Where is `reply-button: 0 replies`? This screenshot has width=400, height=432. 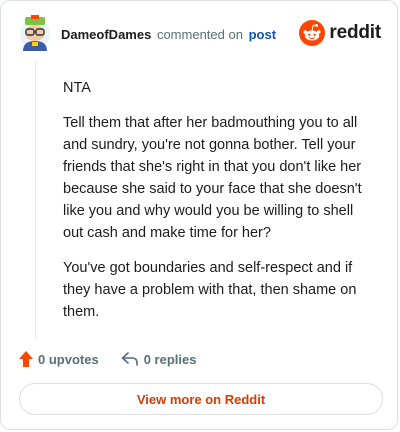 reply-button: 0 replies is located at coordinates (159, 359).